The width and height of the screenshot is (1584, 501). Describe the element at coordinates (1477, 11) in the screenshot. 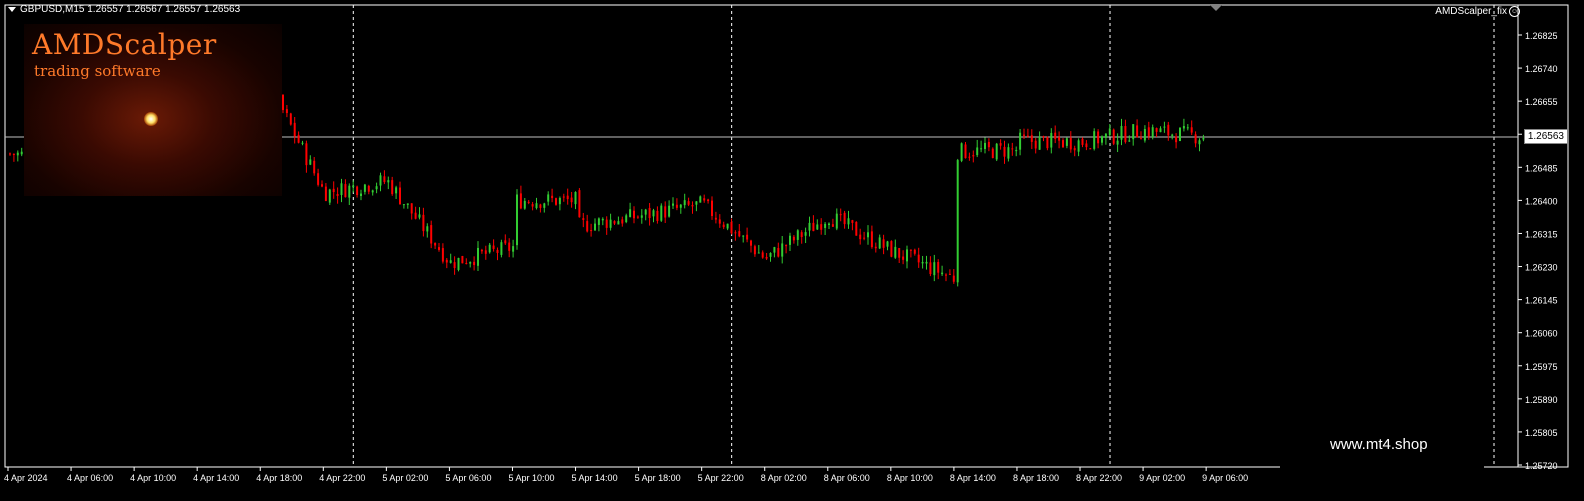

I see `indicator-label: AMDScalper_fix ☺` at that location.